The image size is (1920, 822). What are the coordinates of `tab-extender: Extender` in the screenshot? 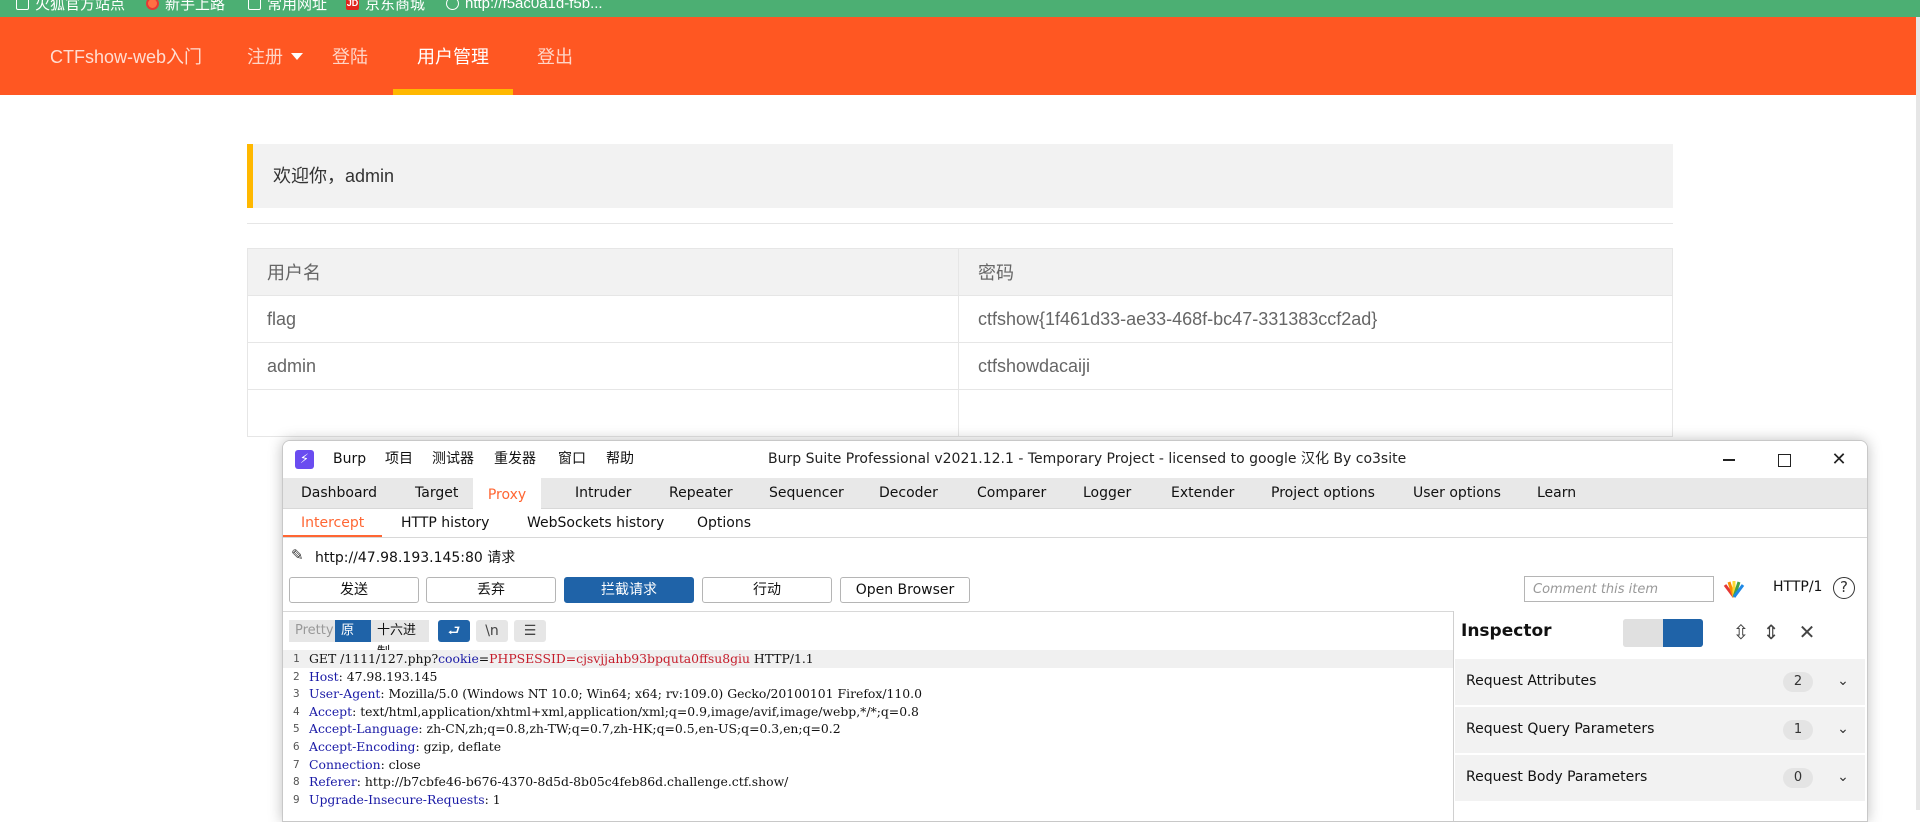 It's located at (1202, 493).